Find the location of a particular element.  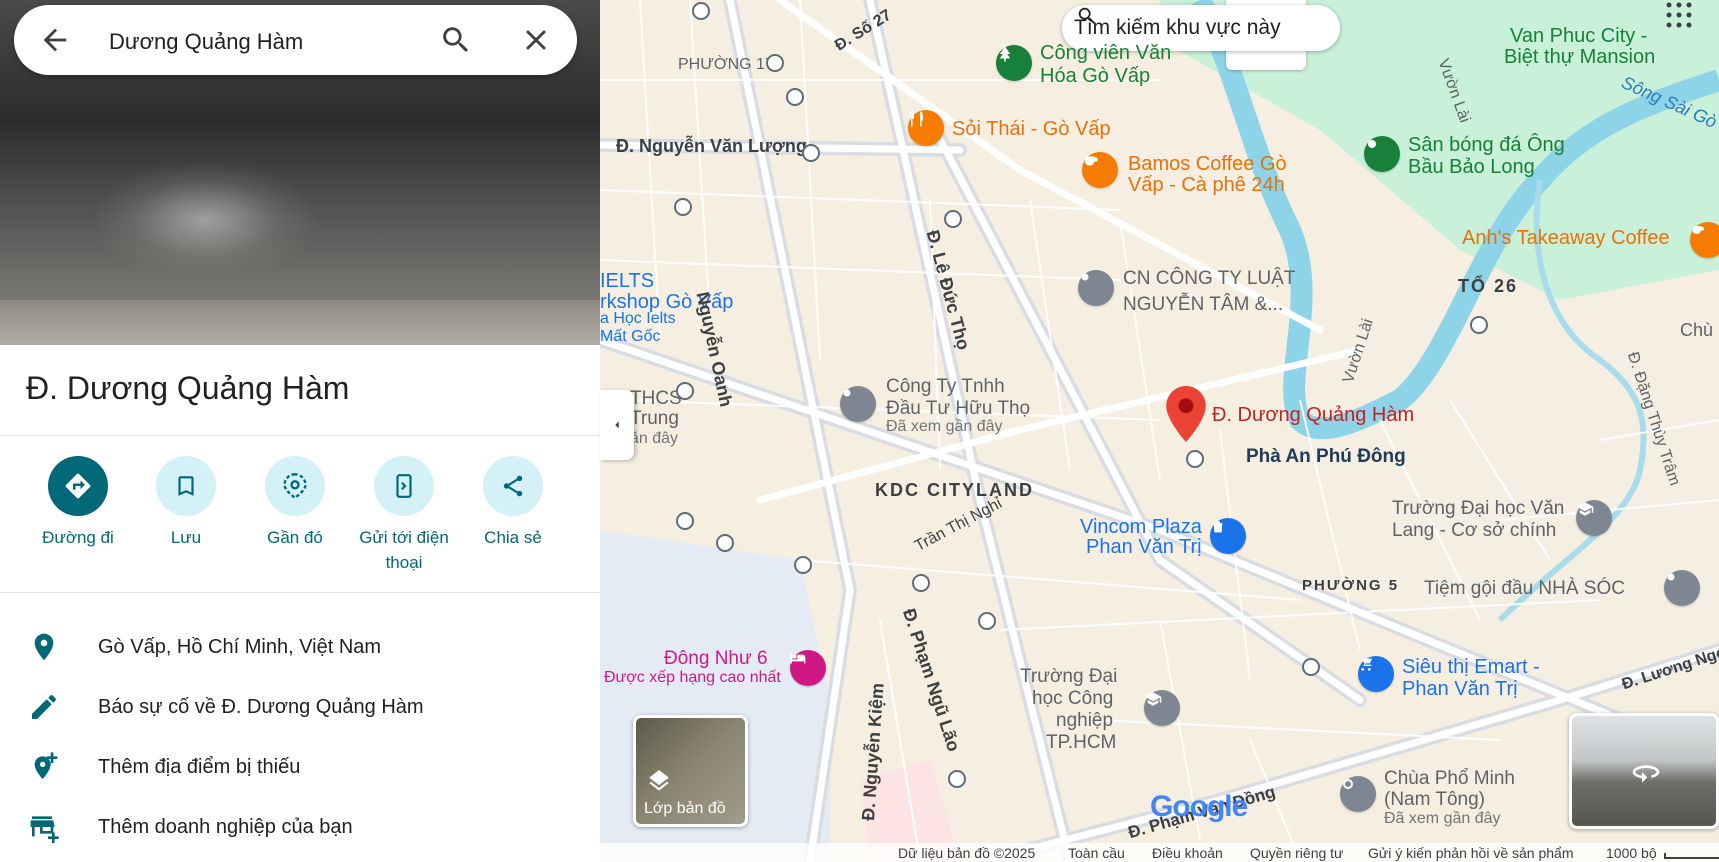

divider is located at coordinates (300, 592).